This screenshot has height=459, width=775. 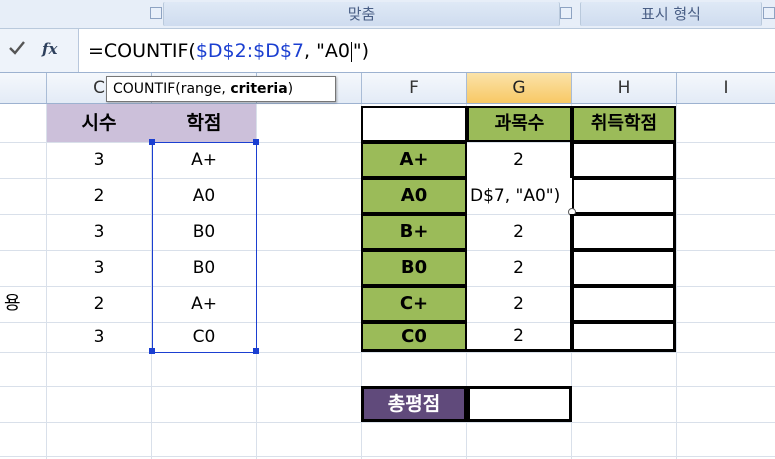 What do you see at coordinates (519, 88) in the screenshot?
I see `column-header-g: G` at bounding box center [519, 88].